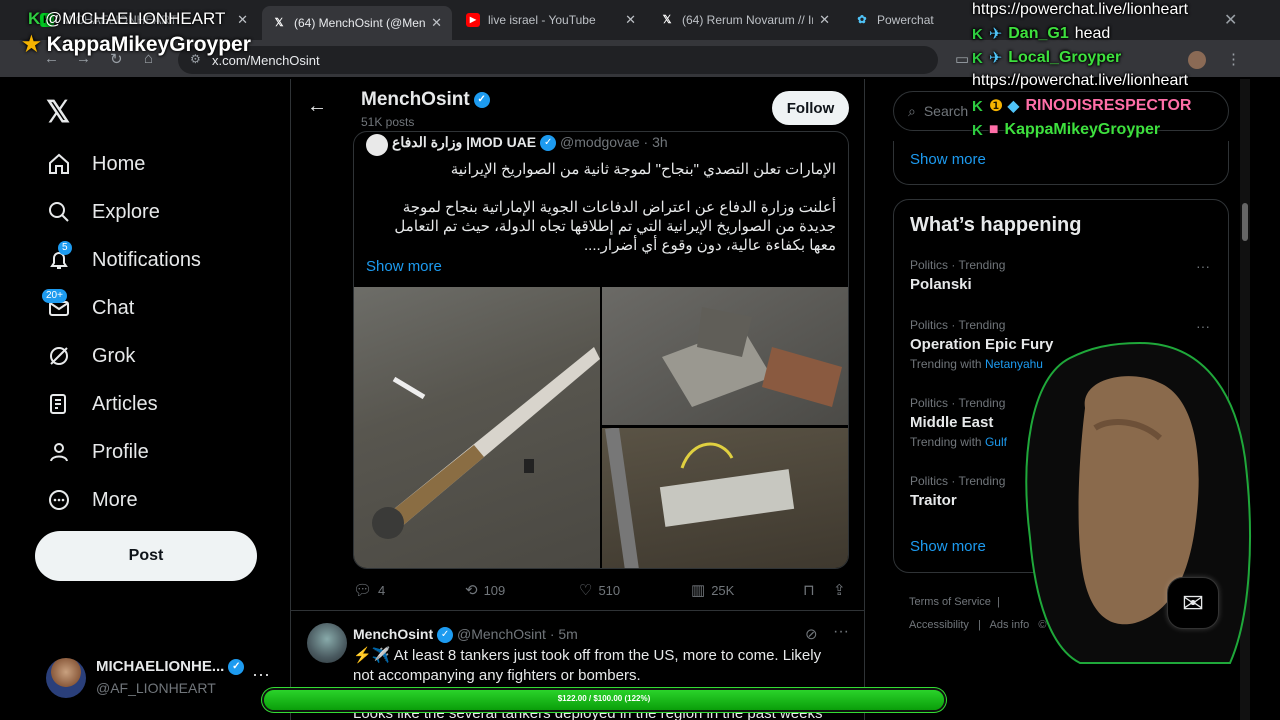 The height and width of the screenshot is (720, 1280). What do you see at coordinates (950, 602) in the screenshot?
I see `tos-link: Terms of Service` at bounding box center [950, 602].